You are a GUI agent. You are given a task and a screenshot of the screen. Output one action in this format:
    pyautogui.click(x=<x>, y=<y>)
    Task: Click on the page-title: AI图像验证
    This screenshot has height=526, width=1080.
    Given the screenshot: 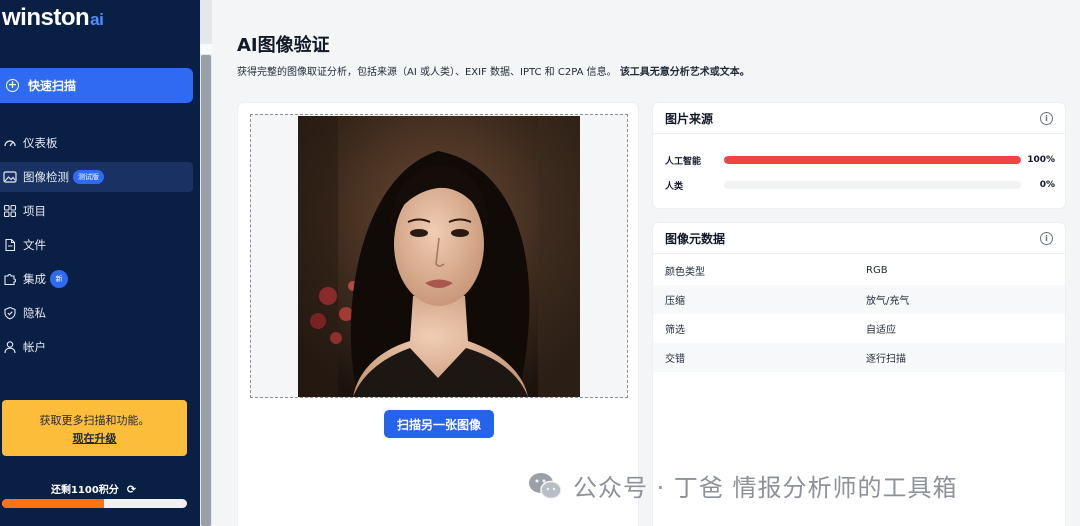 What is the action you would take?
    pyautogui.click(x=283, y=45)
    